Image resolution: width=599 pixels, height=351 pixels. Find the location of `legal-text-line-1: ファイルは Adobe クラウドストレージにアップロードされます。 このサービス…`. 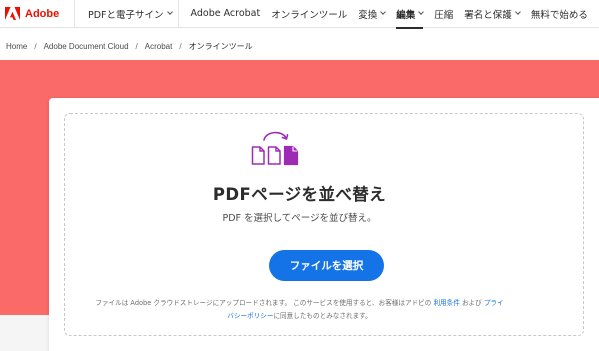

legal-text-line-1: ファイルは Adobe クラウドストレージにアップロードされます。 このサービス… is located at coordinates (299, 302).